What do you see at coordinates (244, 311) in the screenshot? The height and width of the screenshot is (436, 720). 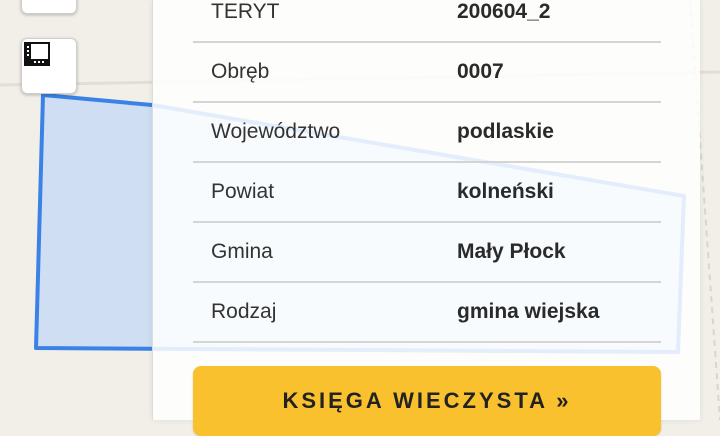 I see `row-label-rodzaj: Rodzaj` at bounding box center [244, 311].